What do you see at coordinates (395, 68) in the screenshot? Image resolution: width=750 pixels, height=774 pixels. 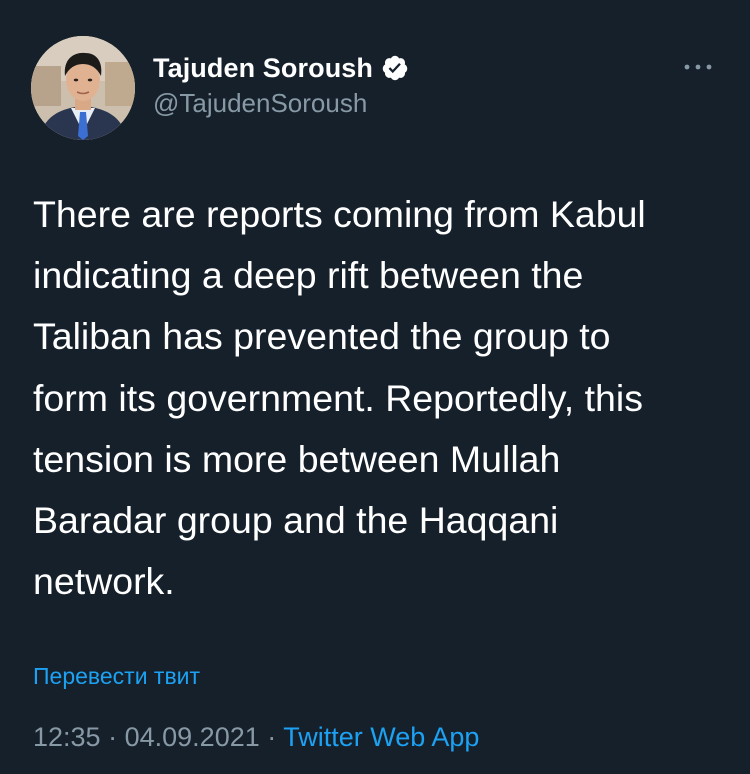 I see `verified-badge-icon` at bounding box center [395, 68].